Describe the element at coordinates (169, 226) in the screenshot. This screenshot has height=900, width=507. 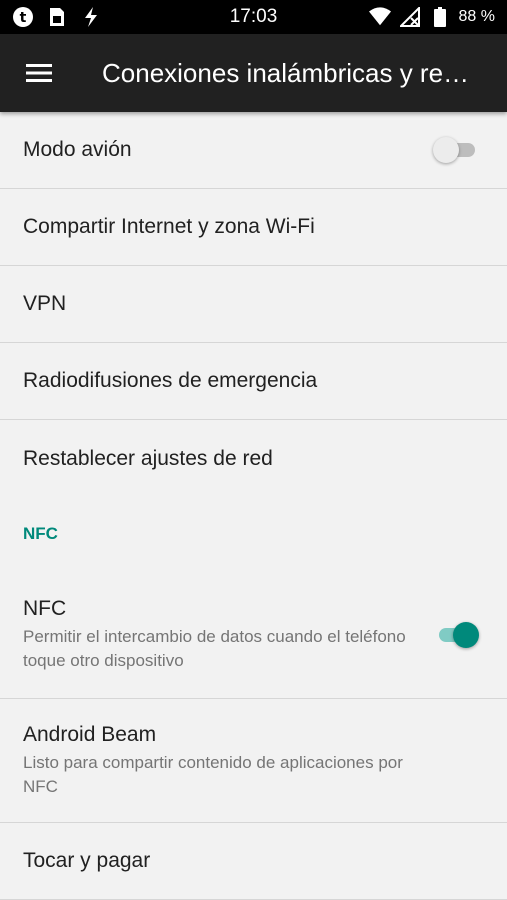
I see `setting-title: Compartir Internet y zona Wi-Fi` at that location.